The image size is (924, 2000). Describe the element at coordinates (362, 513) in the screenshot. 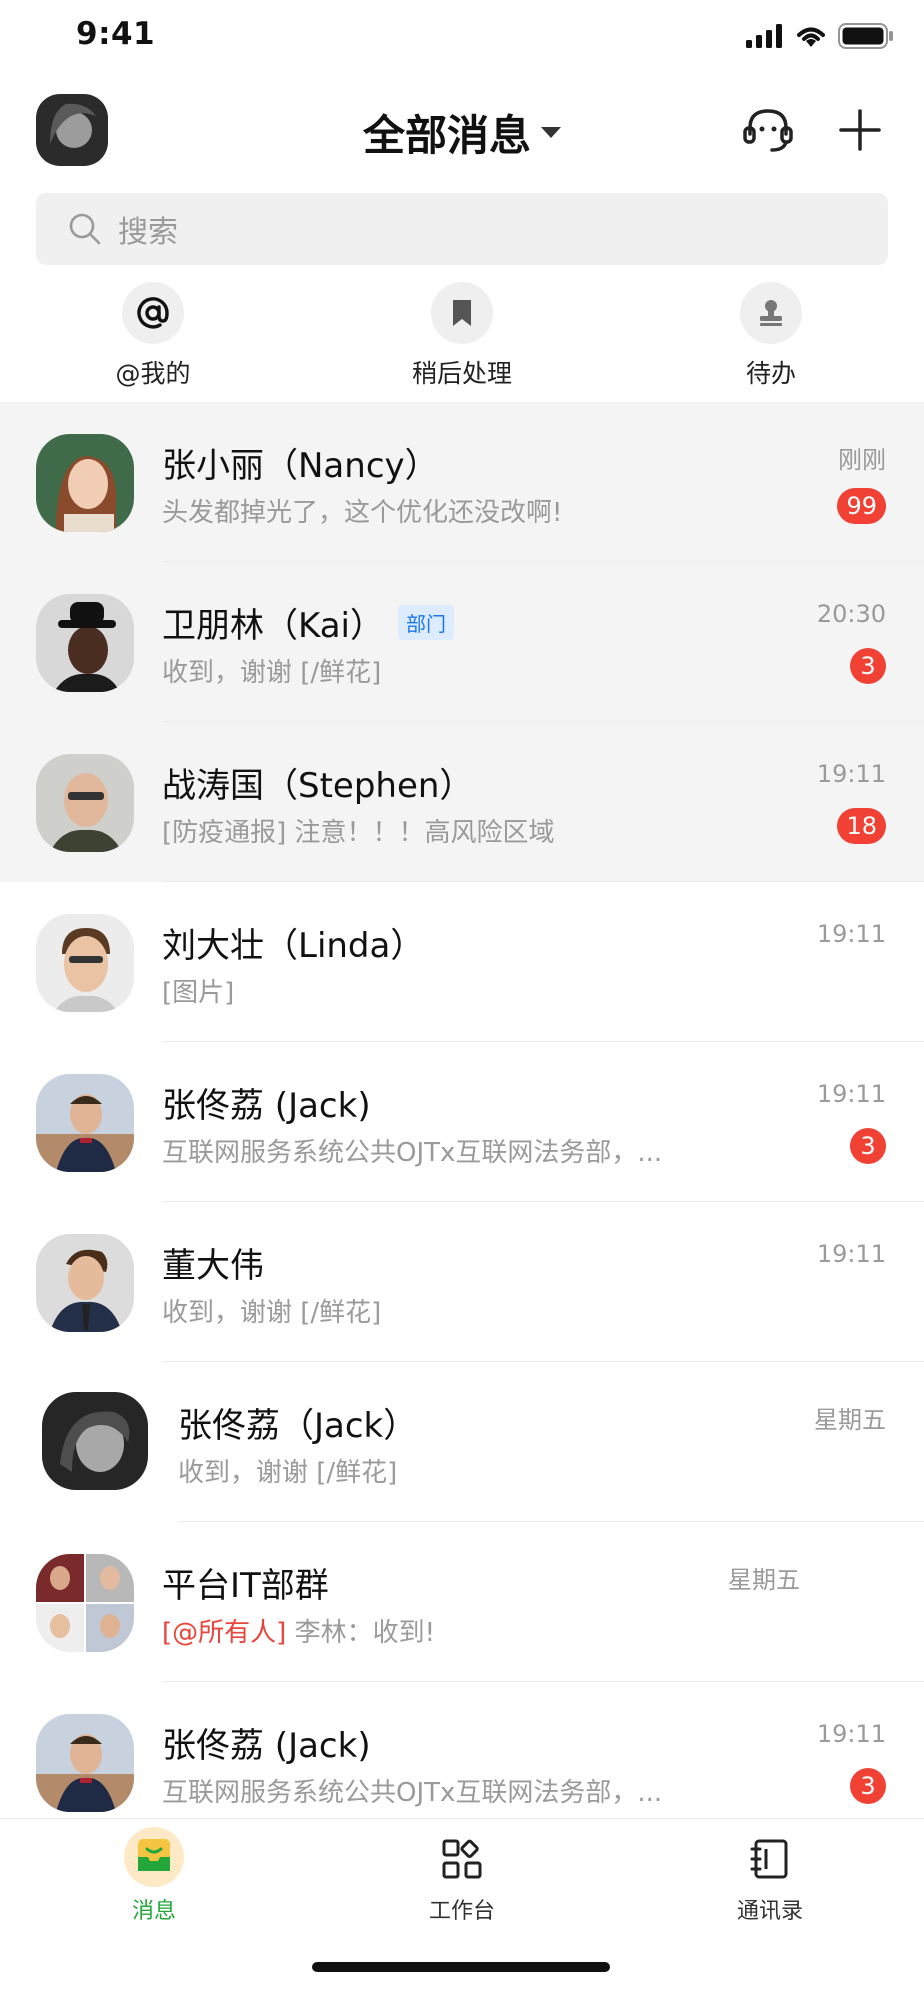

I see `message-preview: 头发都掉光了，这个优化还没改啊!` at that location.